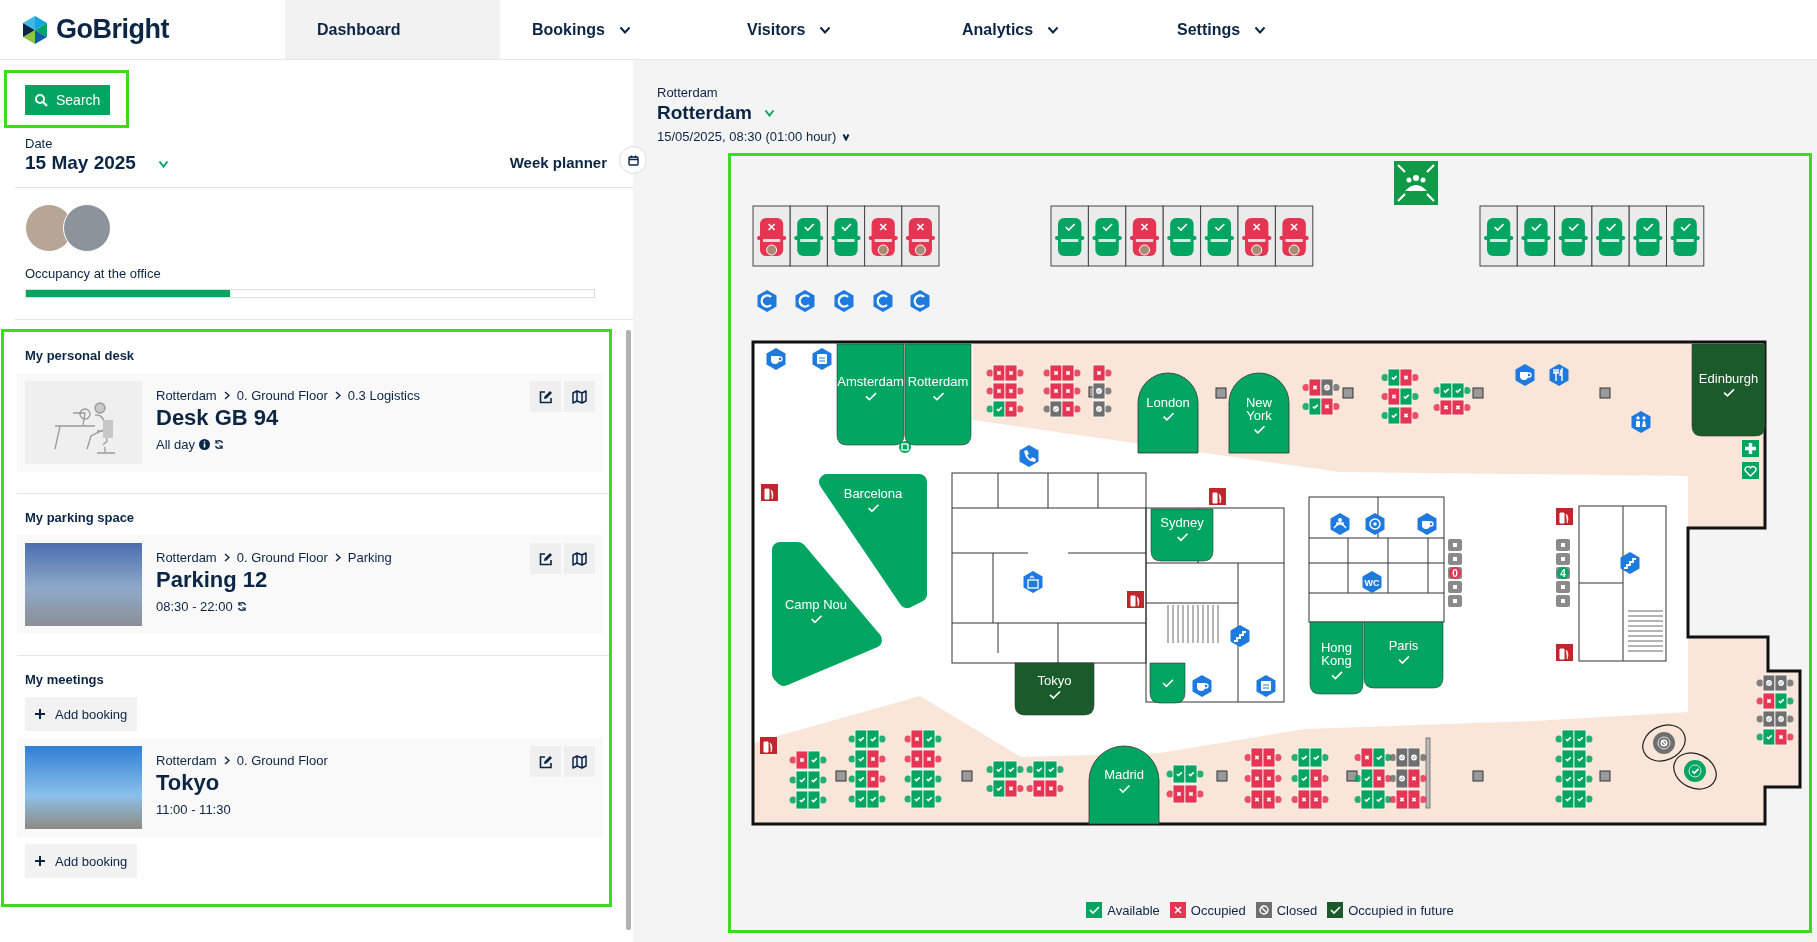  What do you see at coordinates (633, 160) in the screenshot?
I see `calendar-button` at bounding box center [633, 160].